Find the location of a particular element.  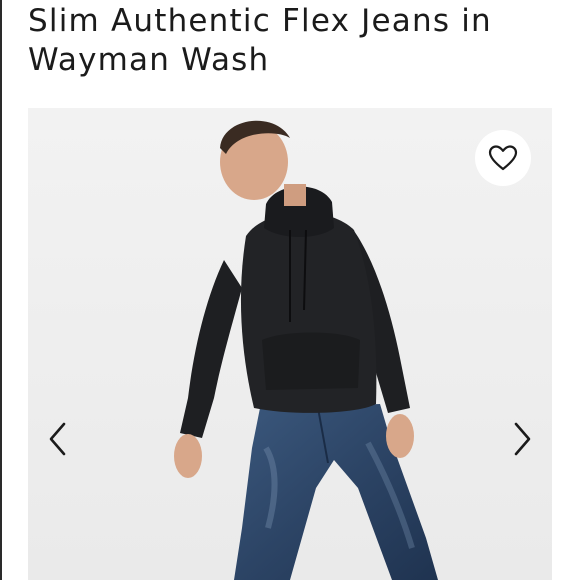

heart-outline-icon is located at coordinates (503, 158).